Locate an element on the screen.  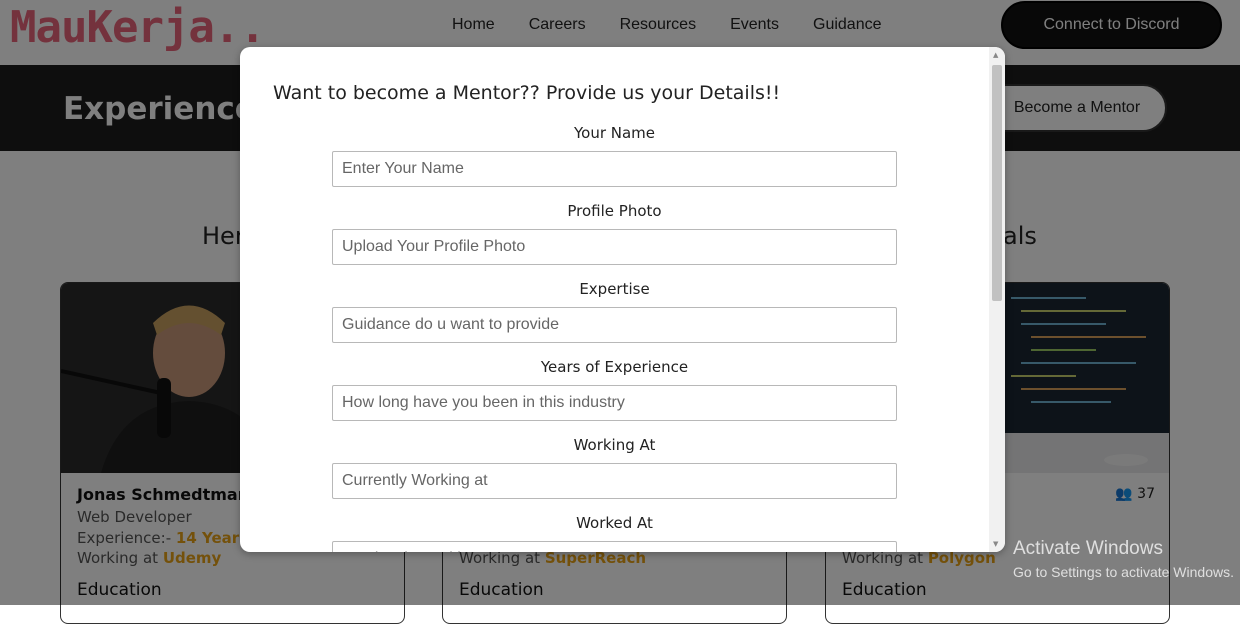
worked-at-field-group: Worked At is located at coordinates (614, 532).